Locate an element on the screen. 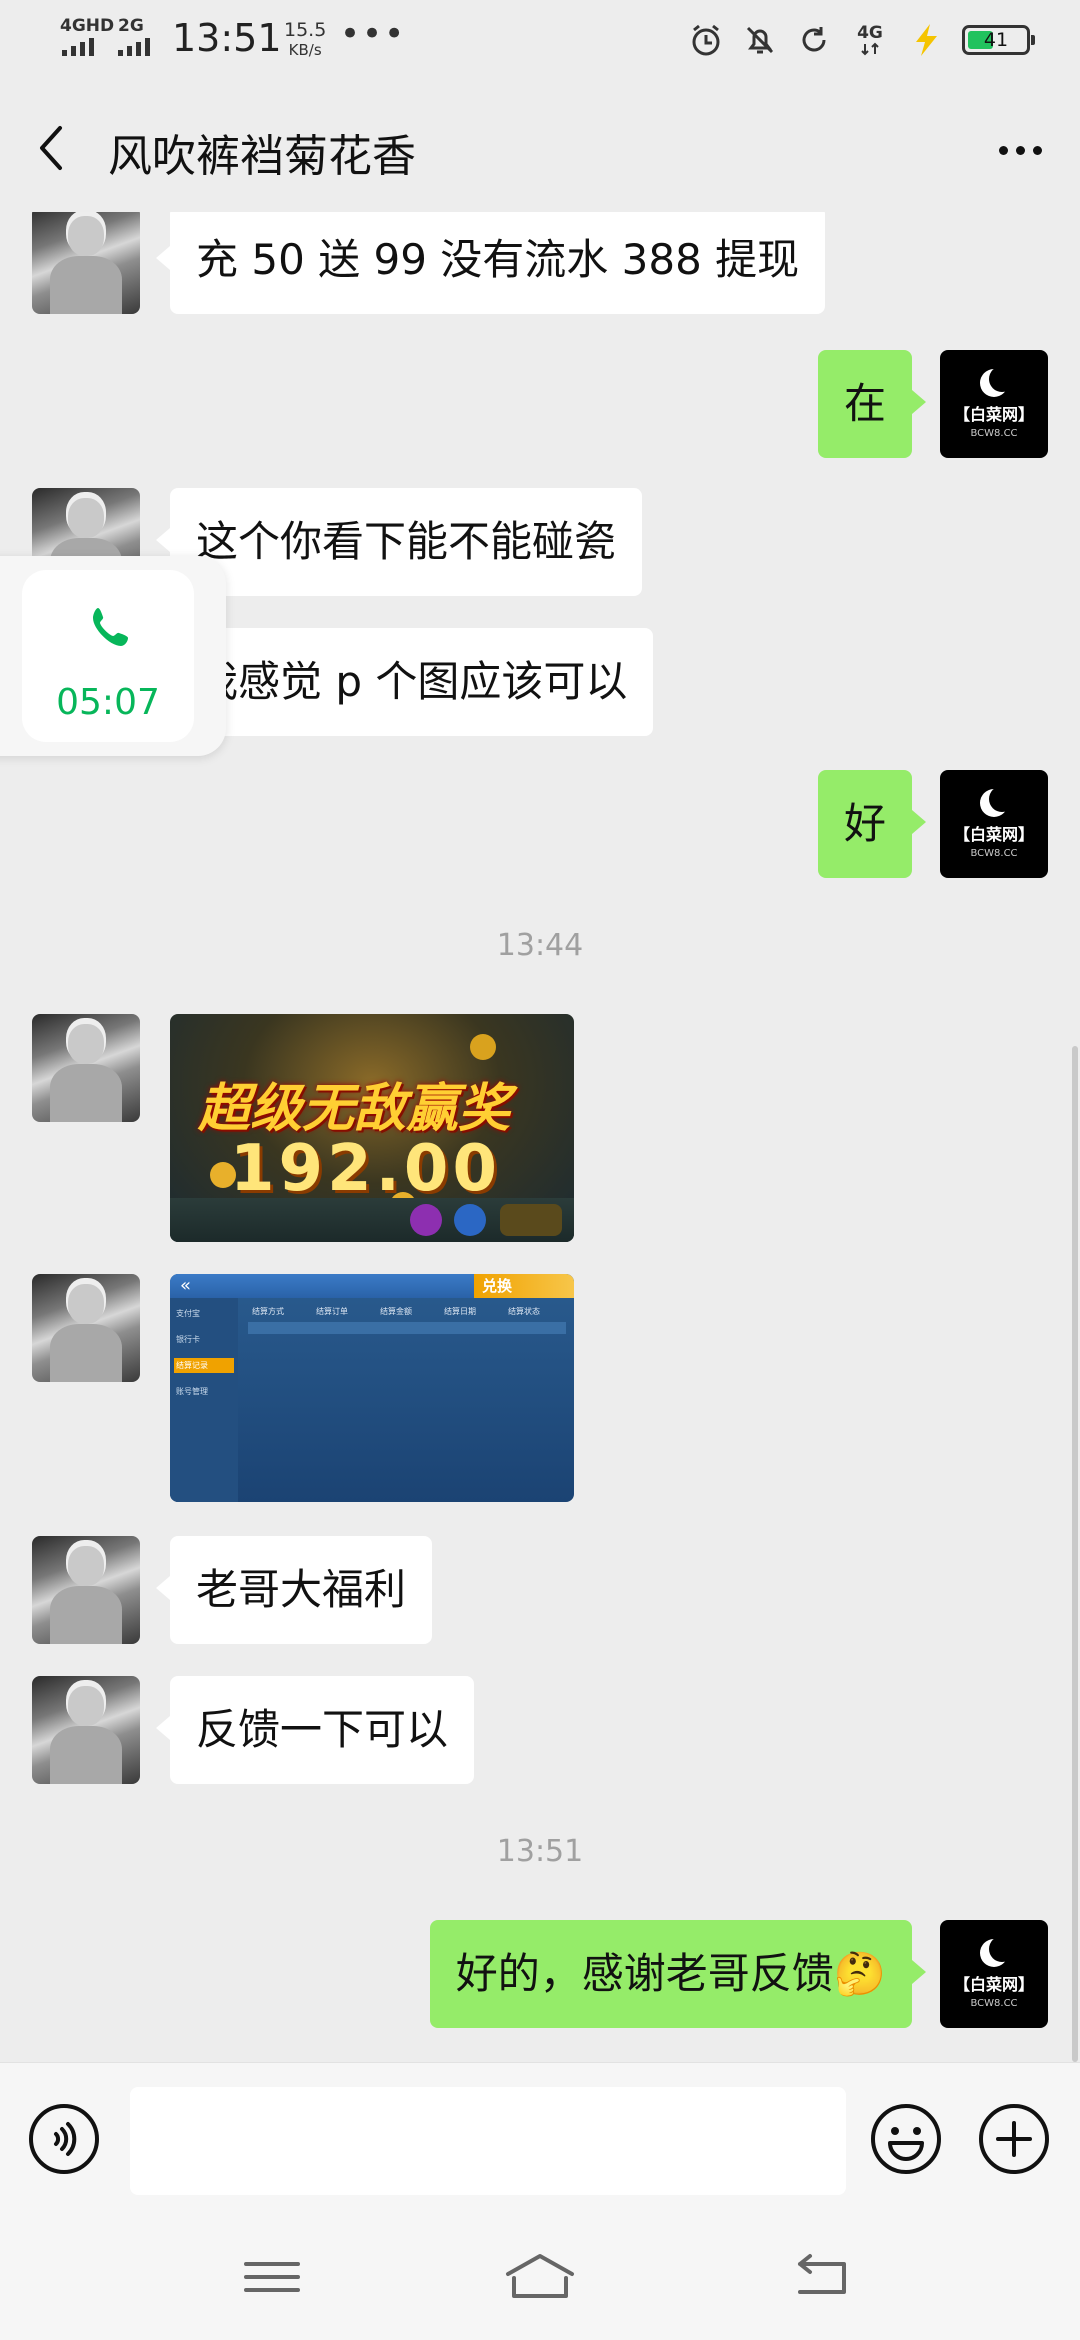  message-bubble-sent: 在 is located at coordinates (872, 404).